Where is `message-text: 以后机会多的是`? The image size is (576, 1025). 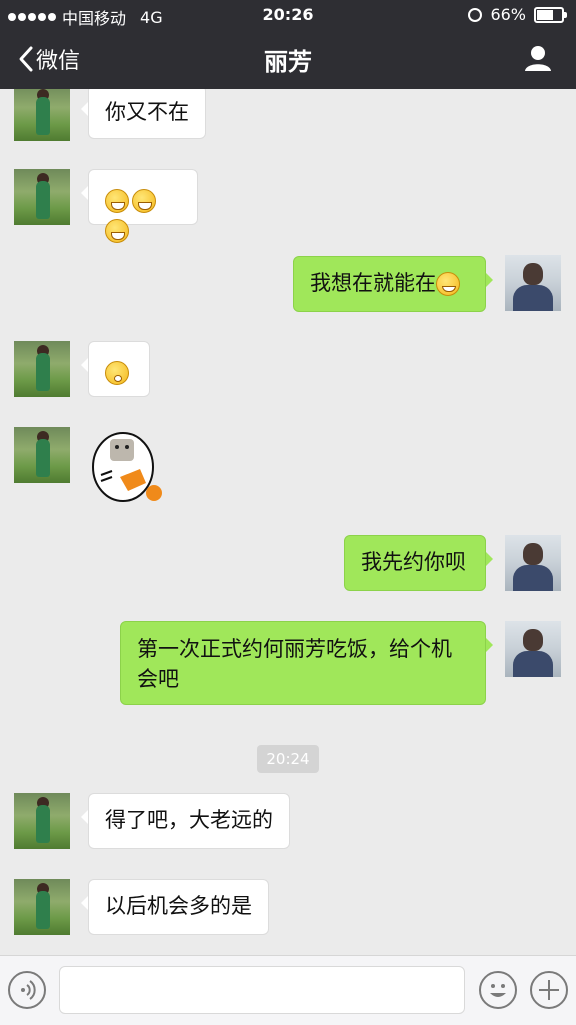 message-text: 以后机会多的是 is located at coordinates (178, 906).